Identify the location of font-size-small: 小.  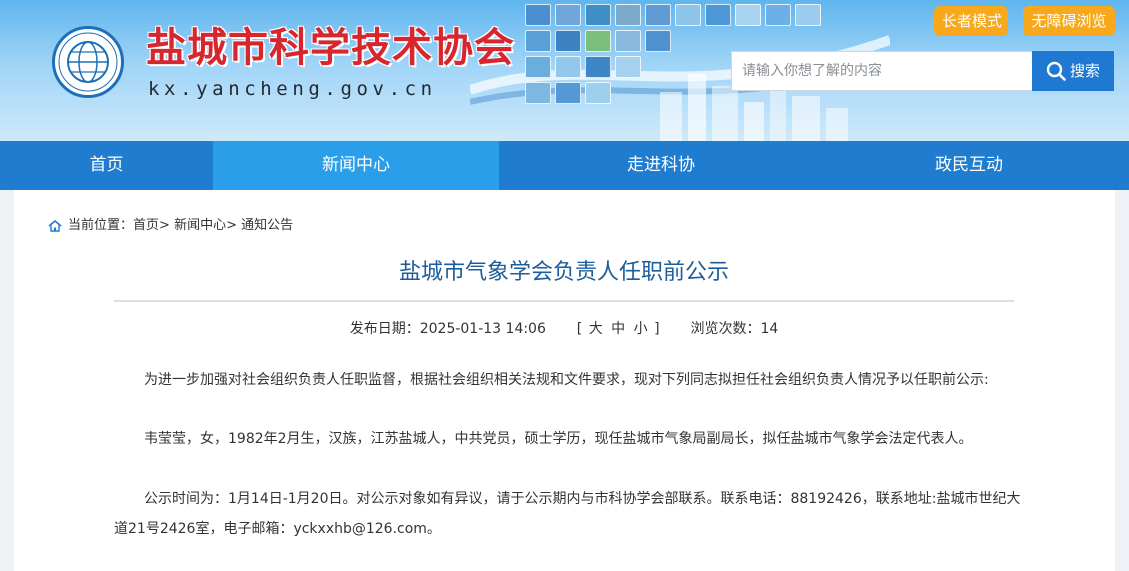
(641, 329).